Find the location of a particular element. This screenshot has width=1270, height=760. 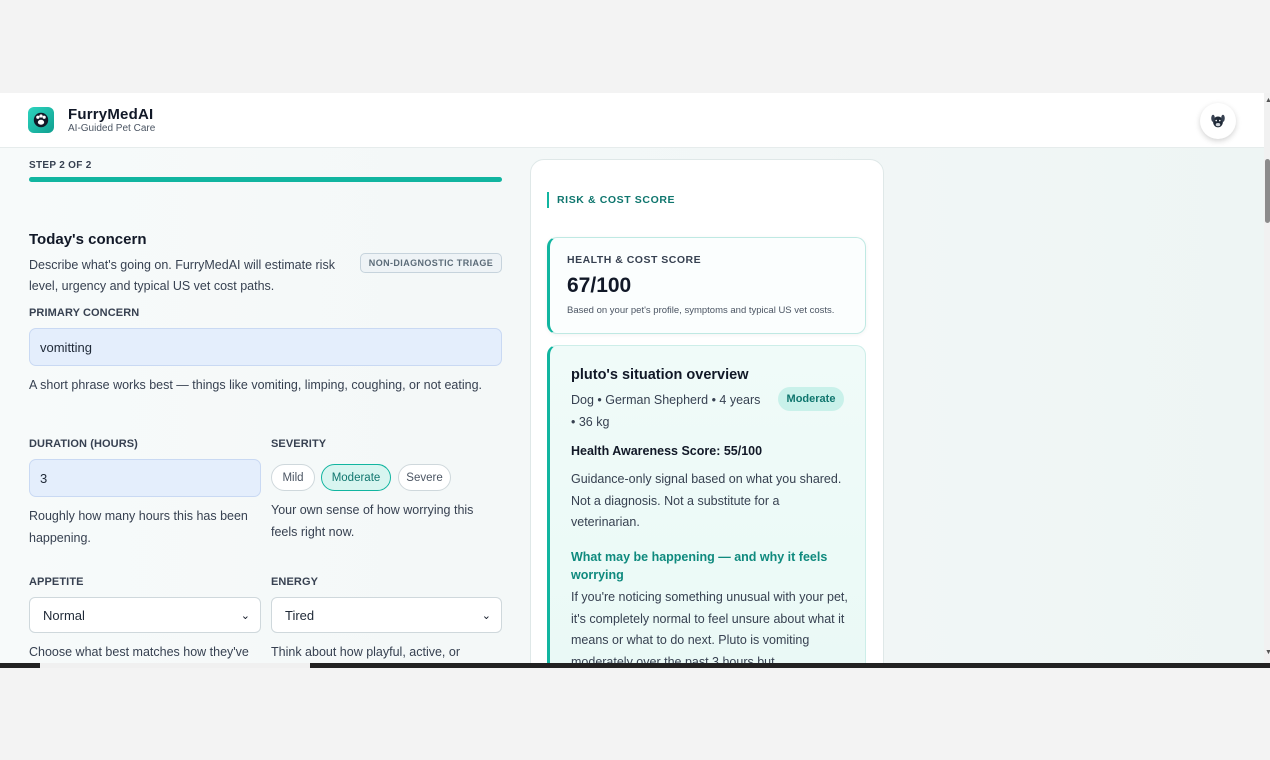

paw-icon is located at coordinates (41, 120).